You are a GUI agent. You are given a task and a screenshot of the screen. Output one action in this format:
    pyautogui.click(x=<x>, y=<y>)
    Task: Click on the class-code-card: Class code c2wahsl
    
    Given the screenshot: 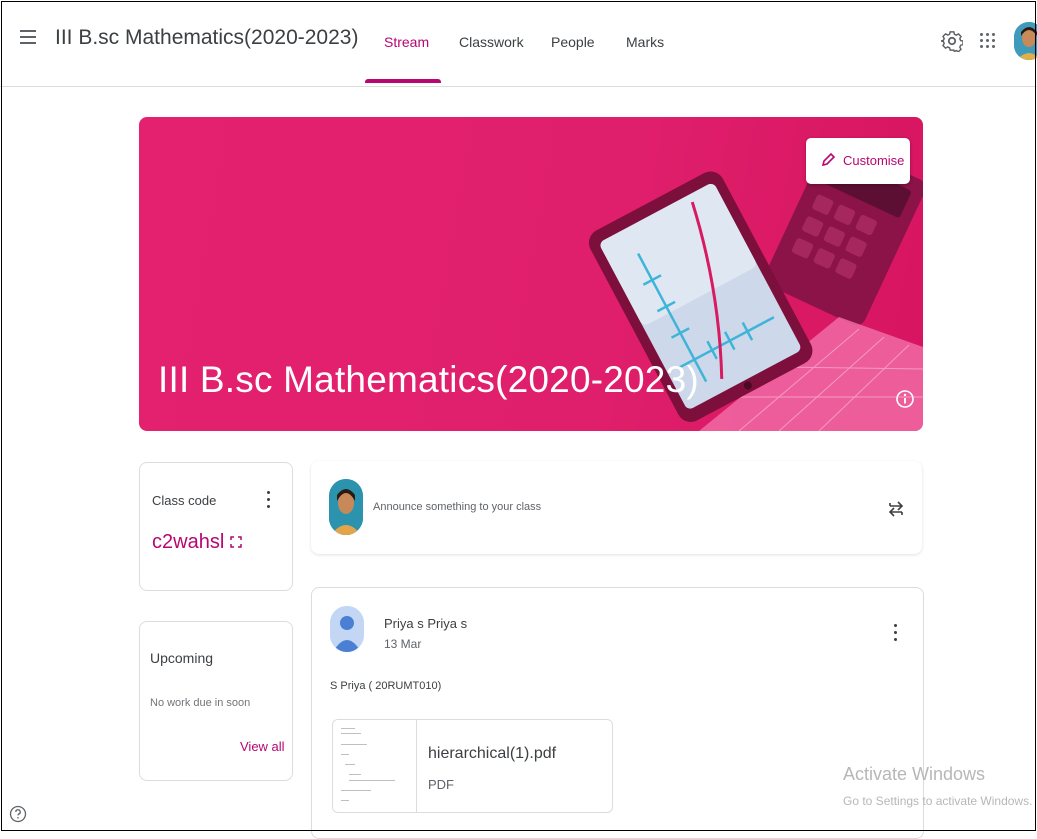 What is the action you would take?
    pyautogui.click(x=216, y=526)
    